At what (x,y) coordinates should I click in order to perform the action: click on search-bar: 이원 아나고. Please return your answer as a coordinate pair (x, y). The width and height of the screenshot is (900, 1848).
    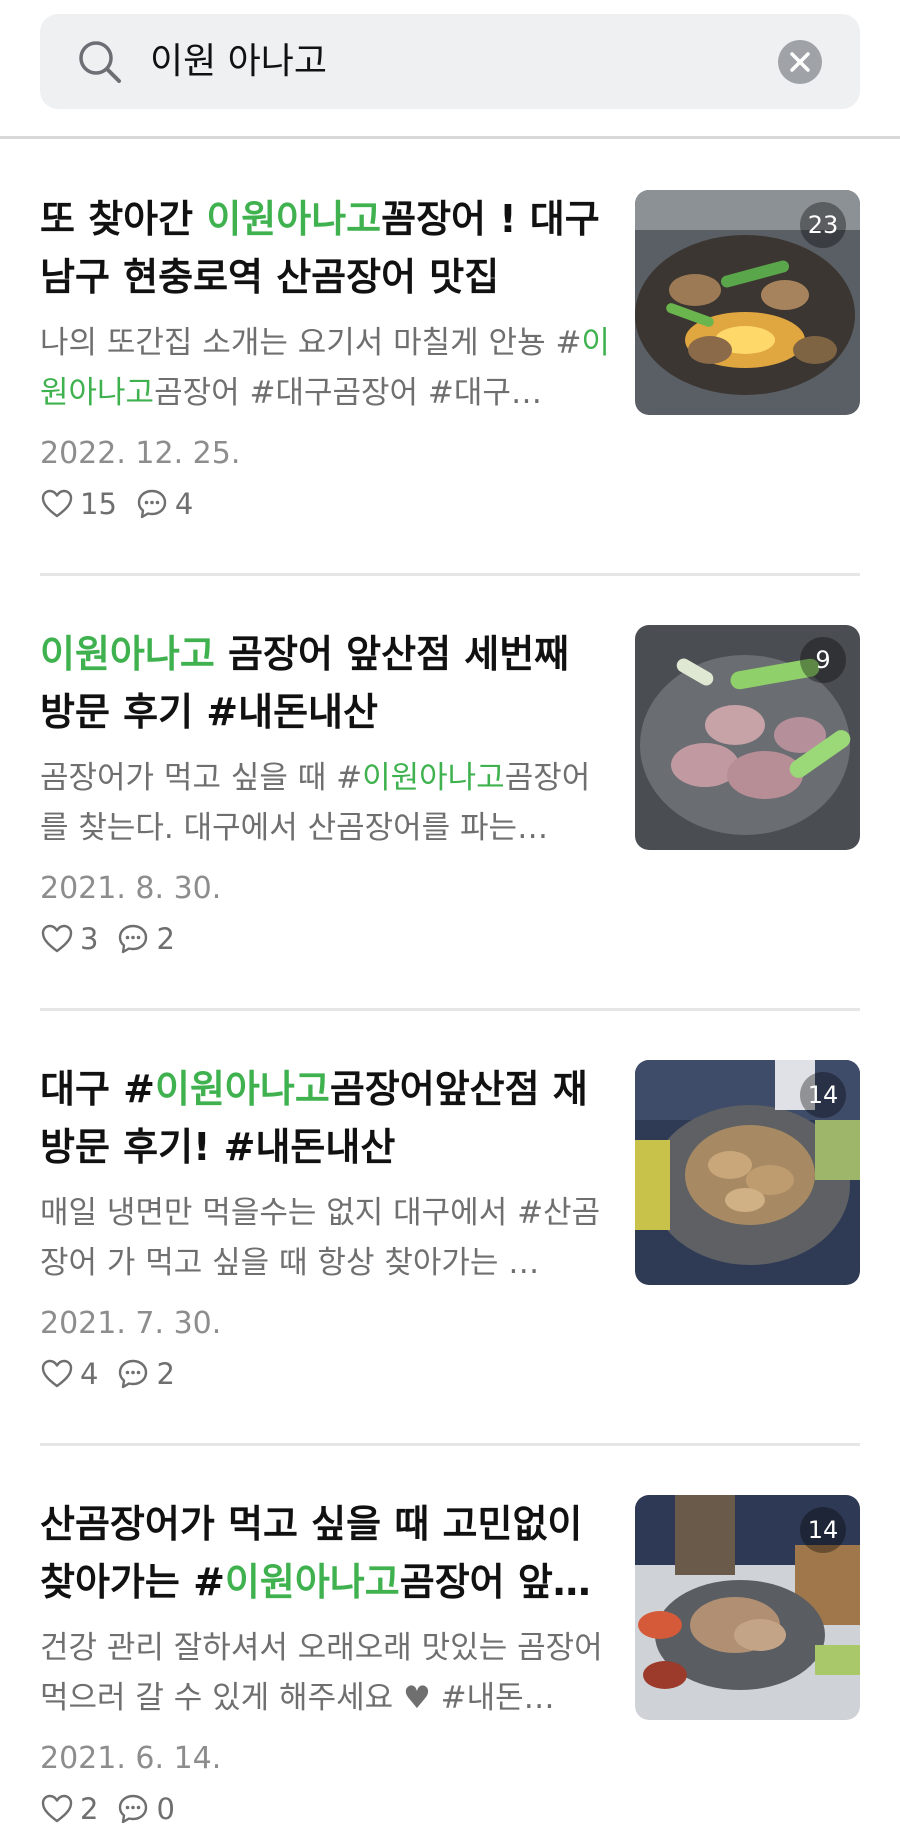
    Looking at the image, I should click on (450, 61).